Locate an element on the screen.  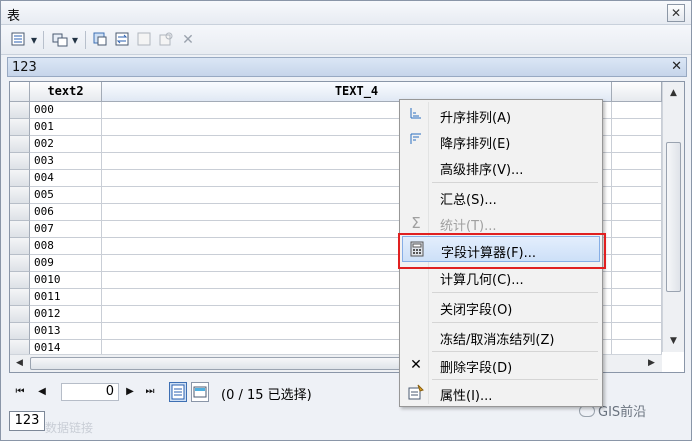
table-cell-text2: 001 is located at coordinates (66, 127).